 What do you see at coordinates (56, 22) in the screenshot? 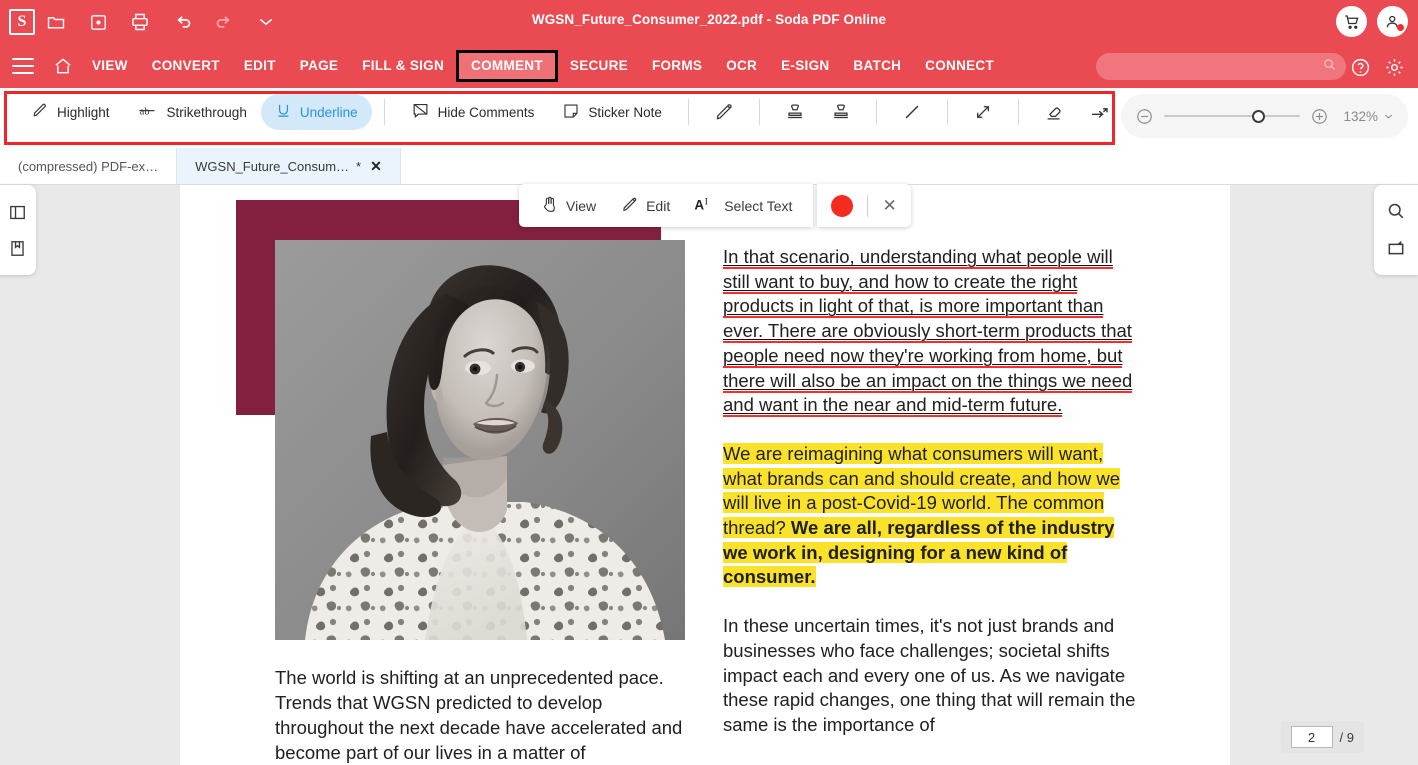
I see `open-folder-icon` at bounding box center [56, 22].